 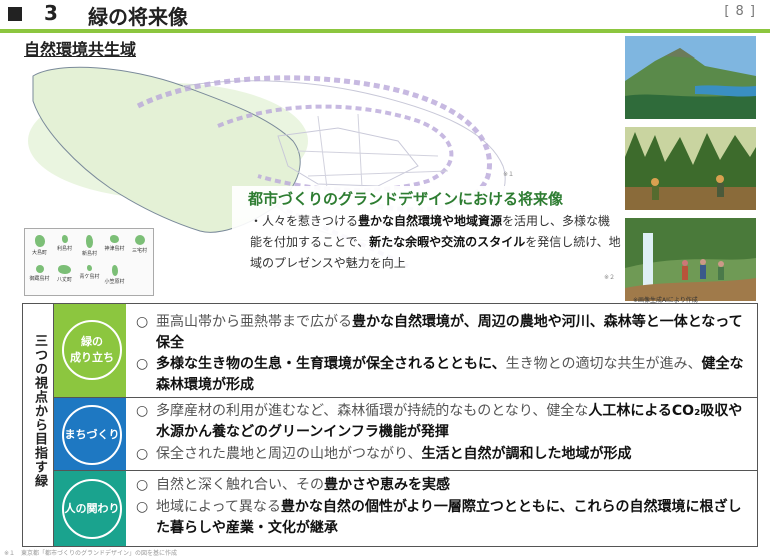 I want to click on photo-column, so click(x=691, y=172).